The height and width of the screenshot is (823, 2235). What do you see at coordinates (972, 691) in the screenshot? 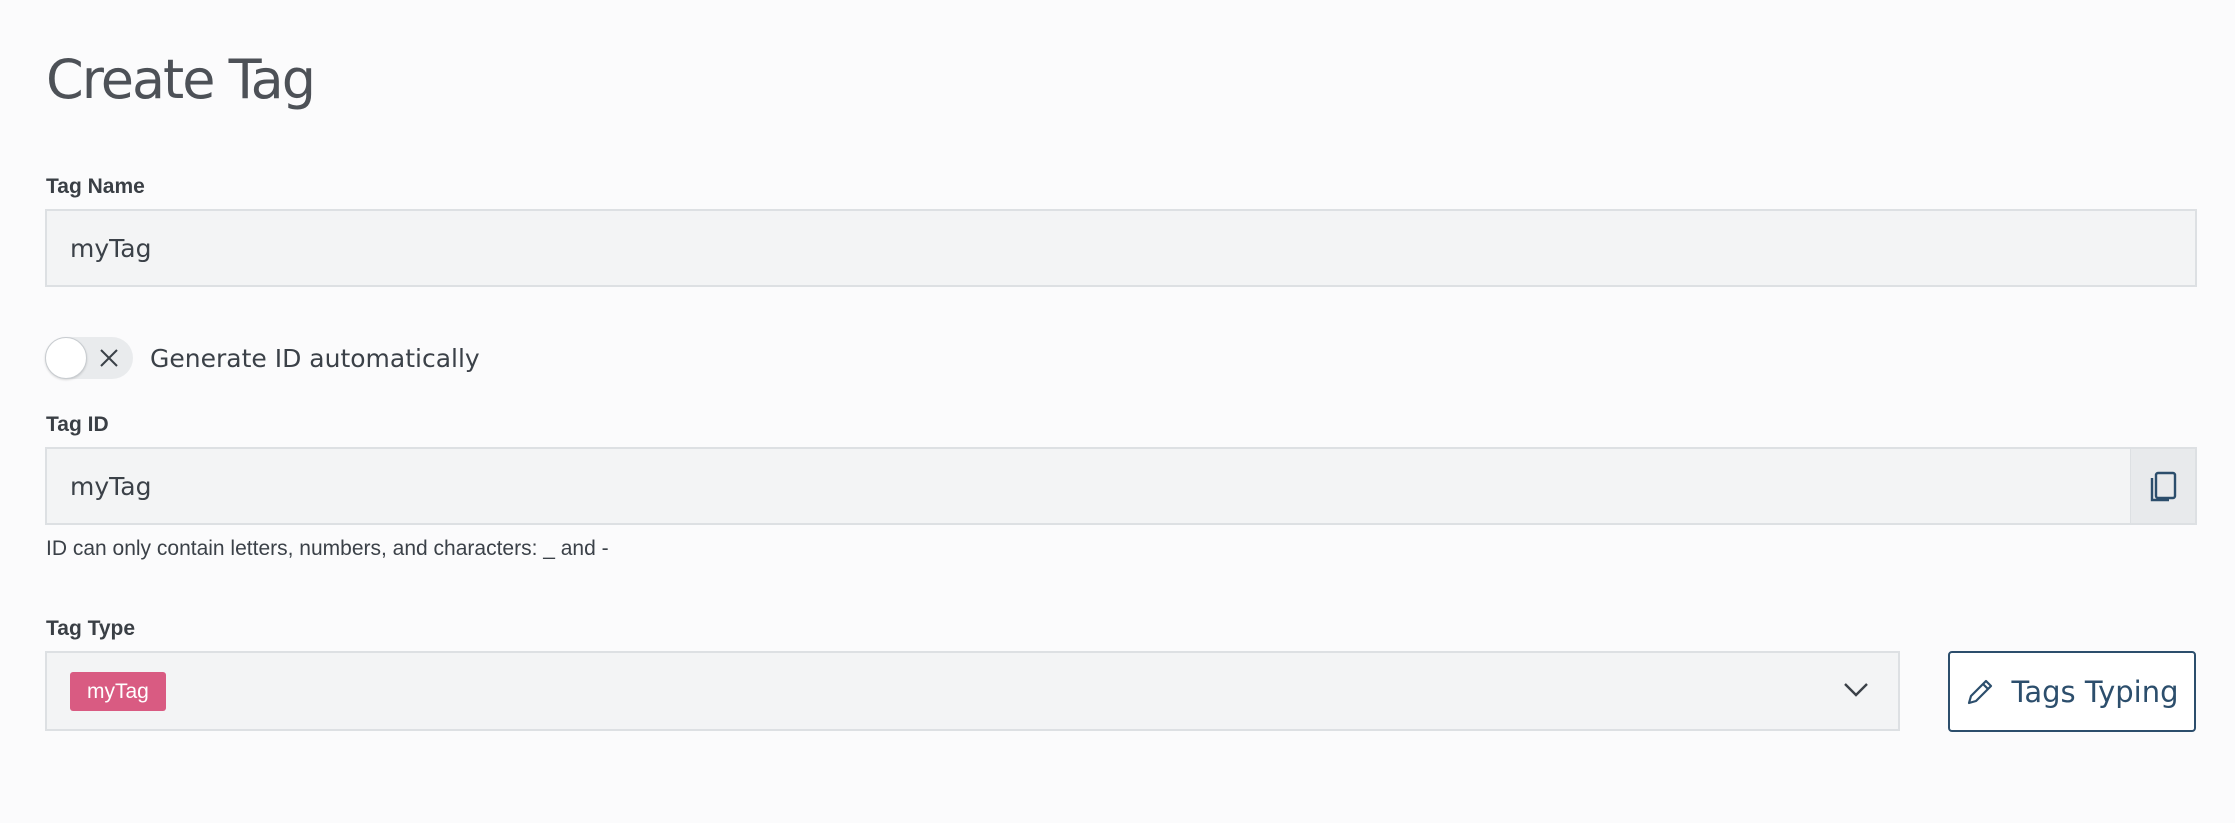
I see `tag-type-select: myTag` at bounding box center [972, 691].